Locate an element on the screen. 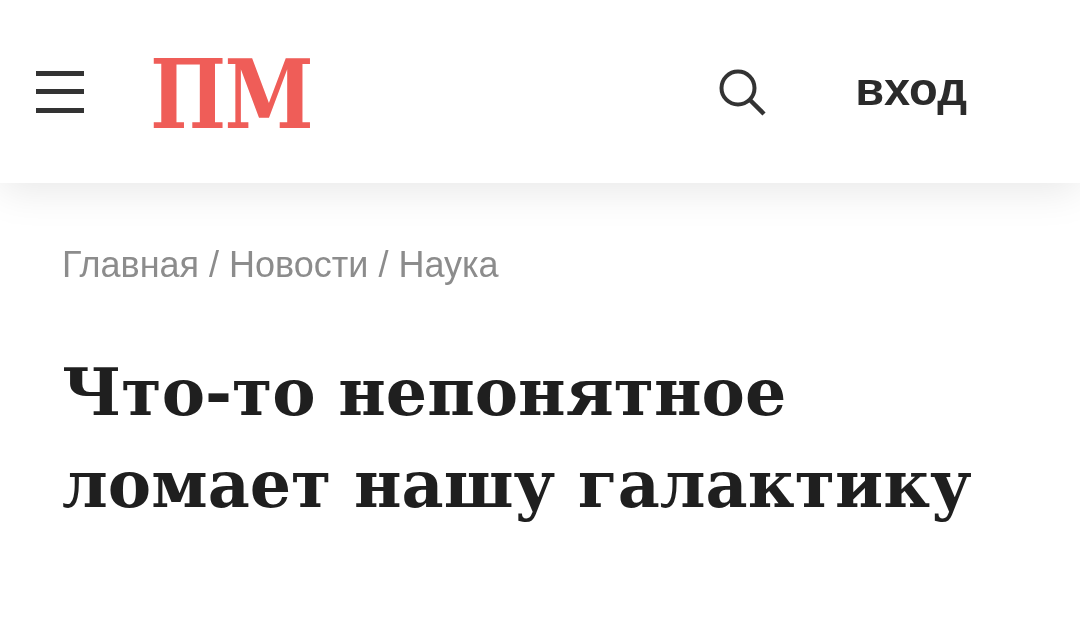  menu-button is located at coordinates (60, 91).